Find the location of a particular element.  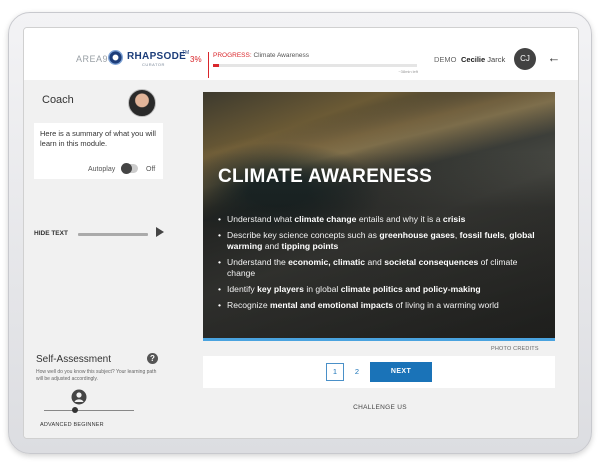

level-label: ADVANCED BEGINNER is located at coordinates (72, 425).